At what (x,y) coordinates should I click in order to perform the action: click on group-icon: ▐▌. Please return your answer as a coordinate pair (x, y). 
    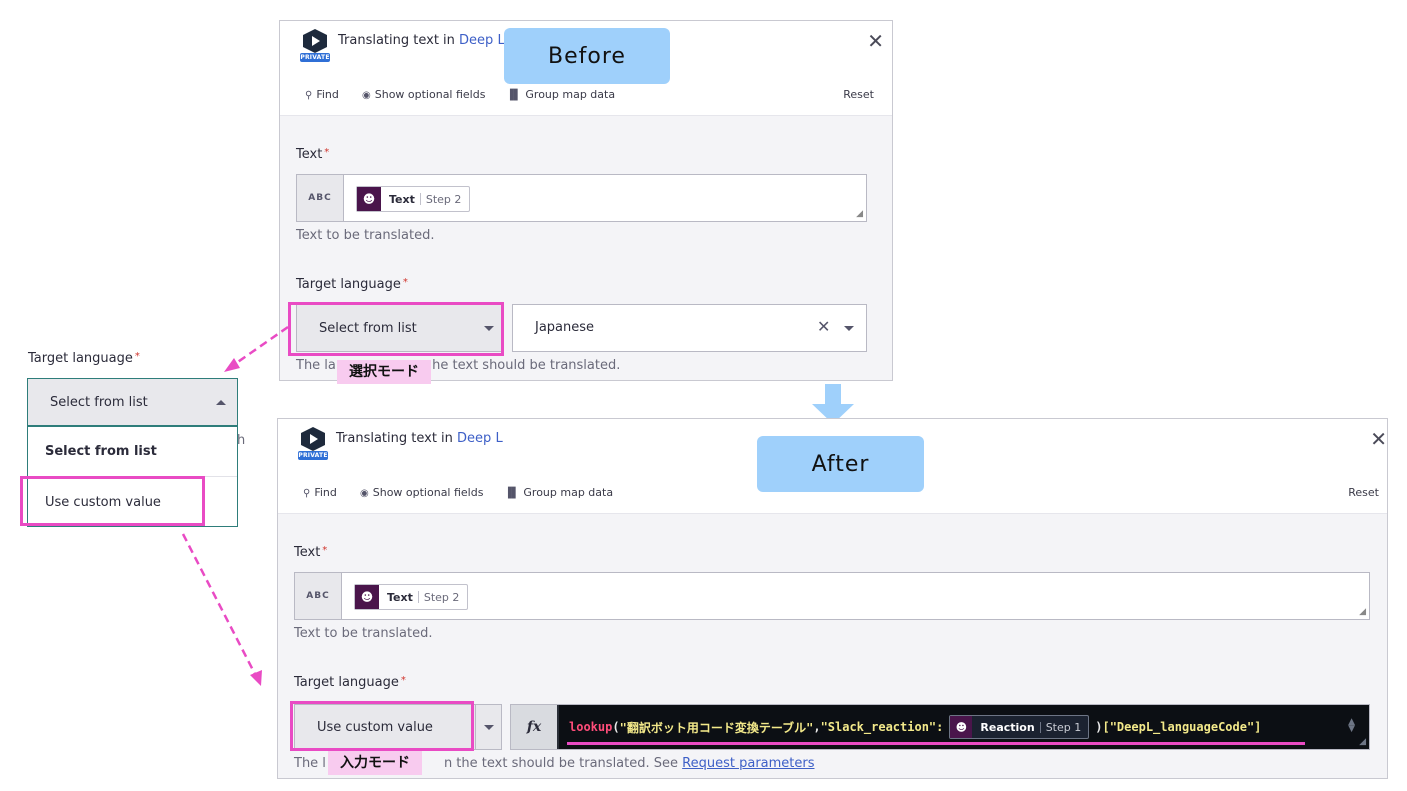
    Looking at the image, I should click on (512, 493).